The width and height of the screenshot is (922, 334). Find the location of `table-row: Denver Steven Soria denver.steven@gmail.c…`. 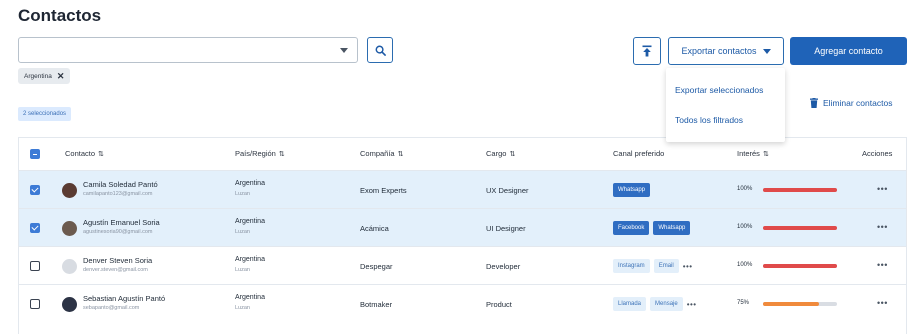

table-row: Denver Steven Soria denver.steven@gmail.c… is located at coordinates (462, 265).